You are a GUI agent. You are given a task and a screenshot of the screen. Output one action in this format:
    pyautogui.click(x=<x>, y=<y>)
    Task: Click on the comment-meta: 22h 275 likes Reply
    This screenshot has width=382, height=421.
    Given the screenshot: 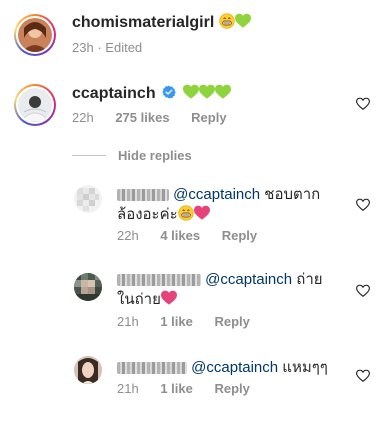 What is the action you would take?
    pyautogui.click(x=158, y=117)
    